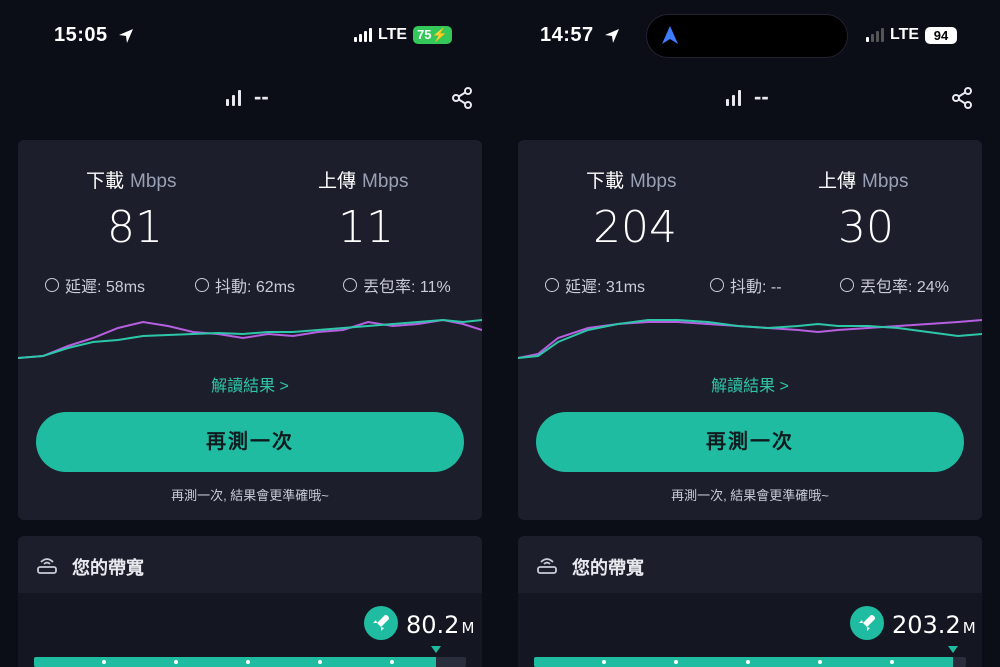 The width and height of the screenshot is (1000, 667). Describe the element at coordinates (934, 625) in the screenshot. I see `bandwidth-value: 203.2 M` at that location.